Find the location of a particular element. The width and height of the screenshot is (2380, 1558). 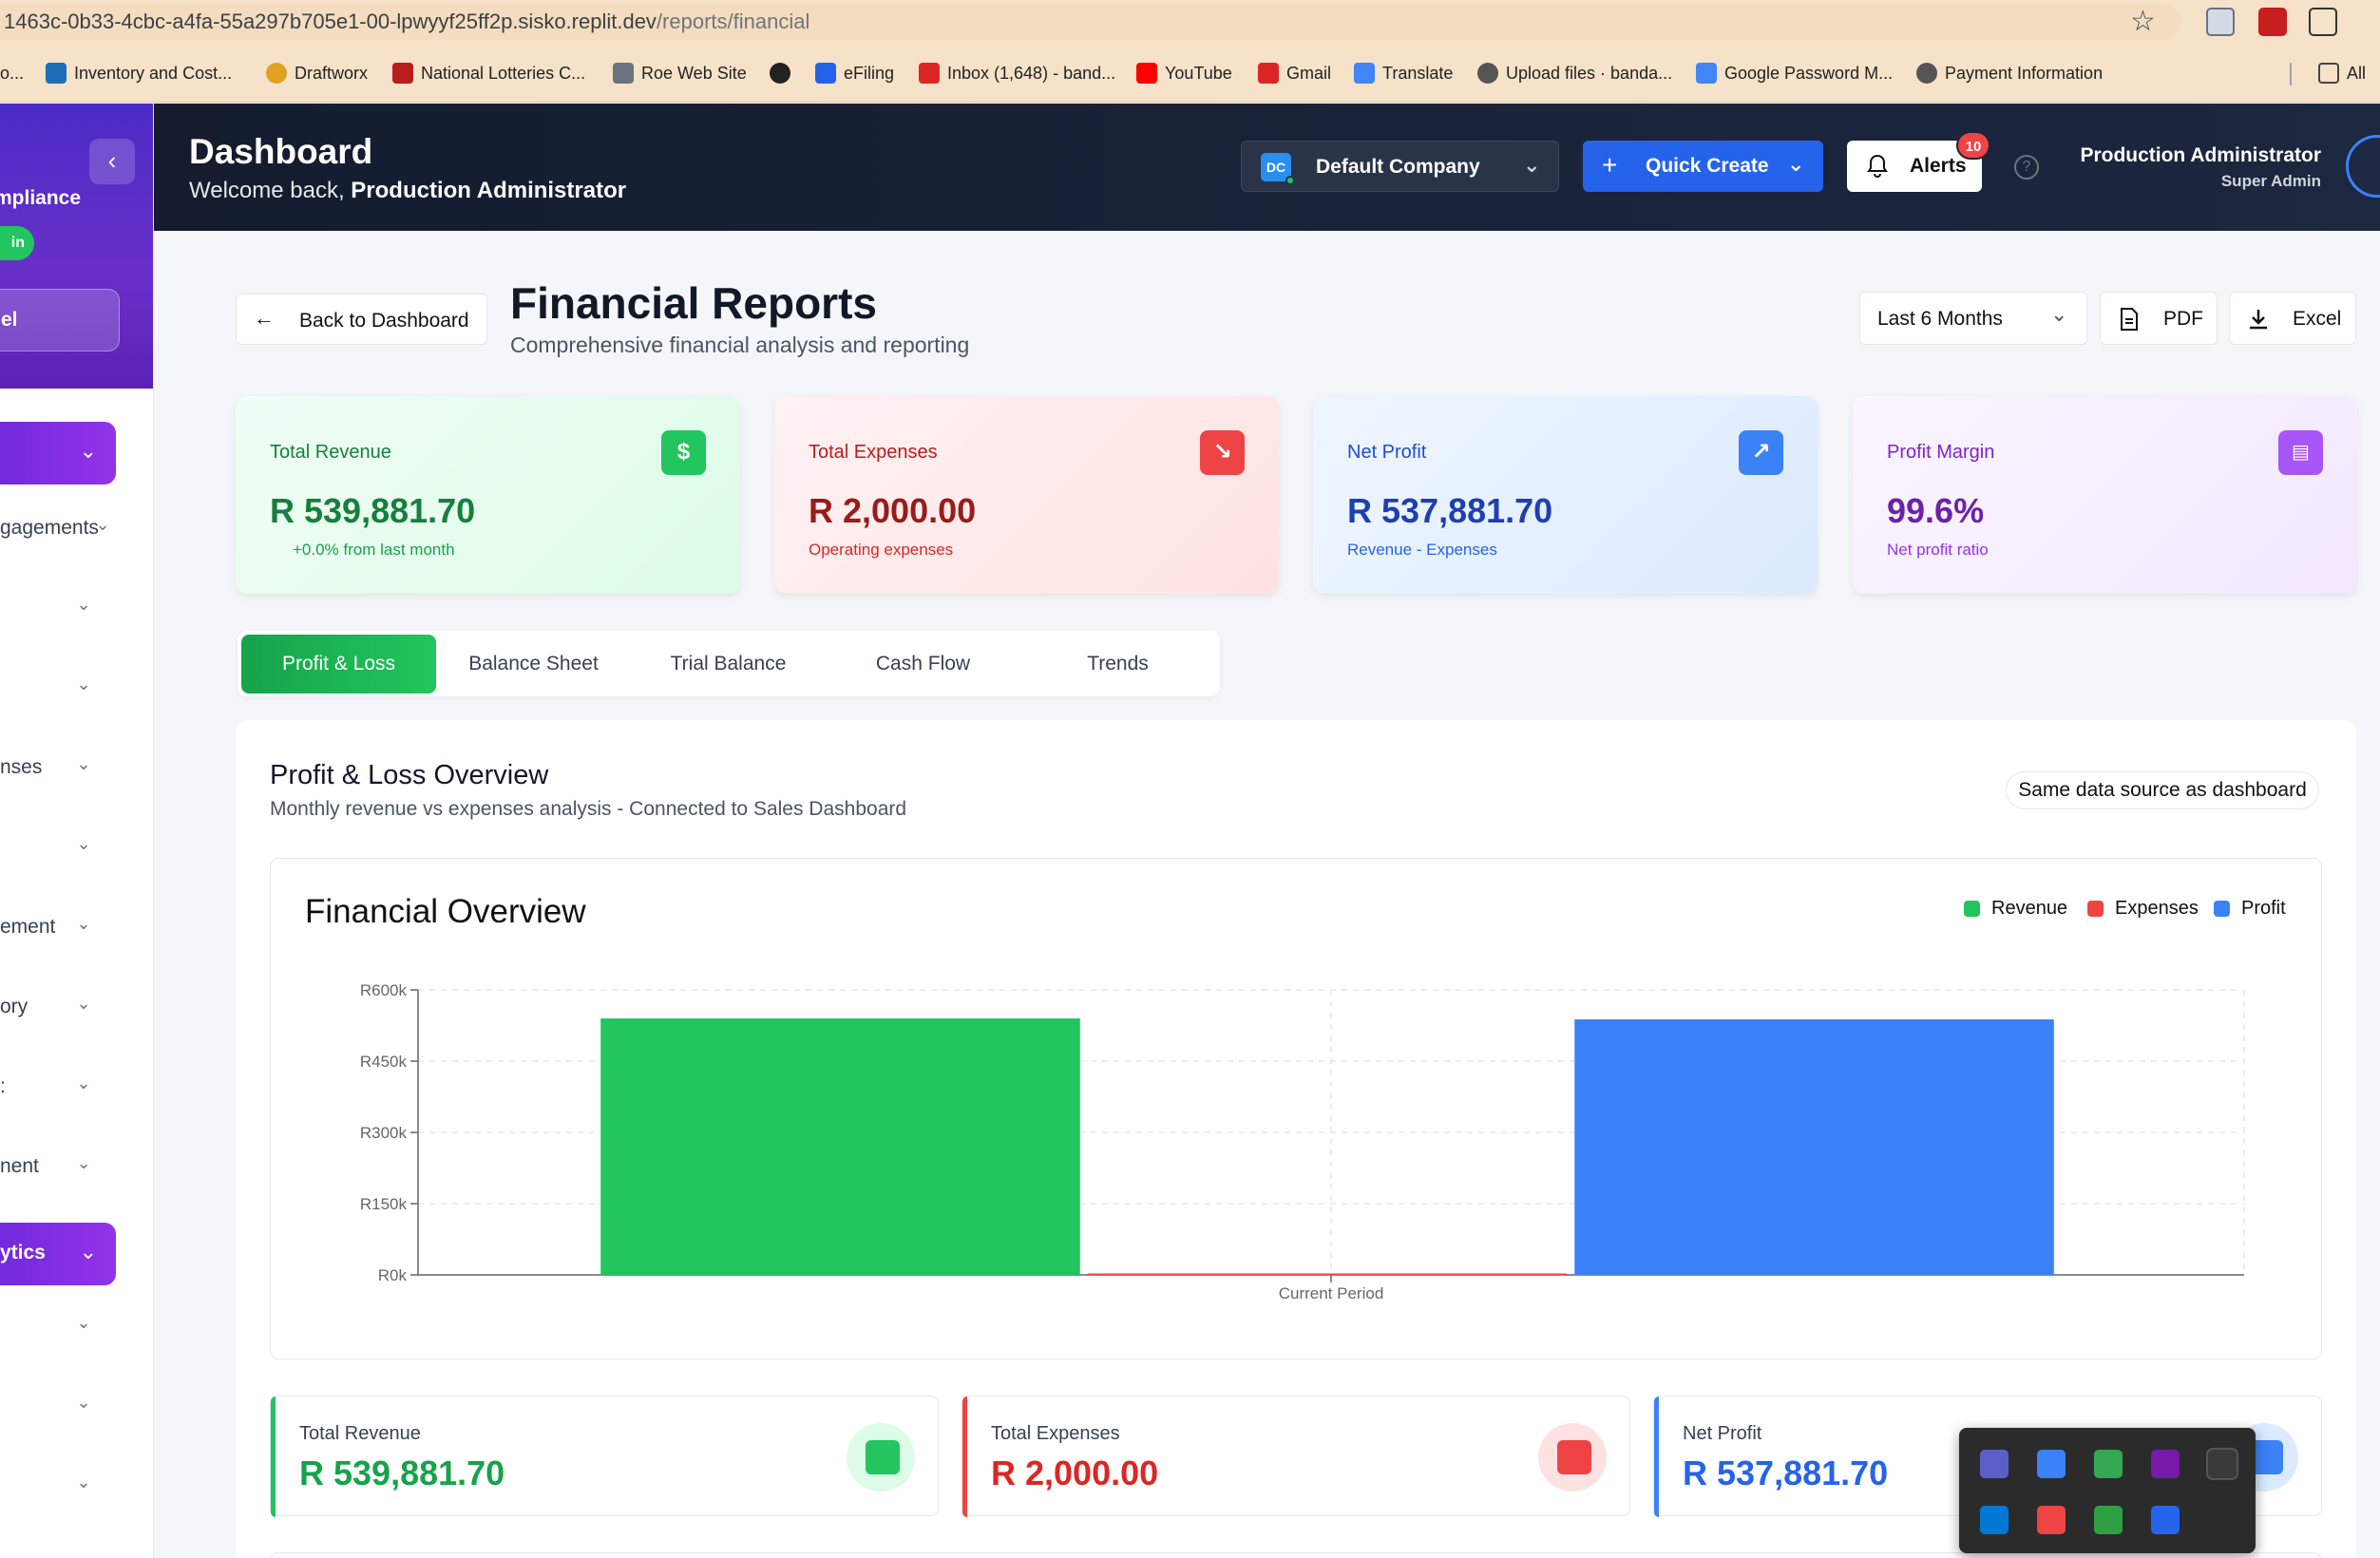

bookmark-star-icon: ☆ is located at coordinates (2143, 22).